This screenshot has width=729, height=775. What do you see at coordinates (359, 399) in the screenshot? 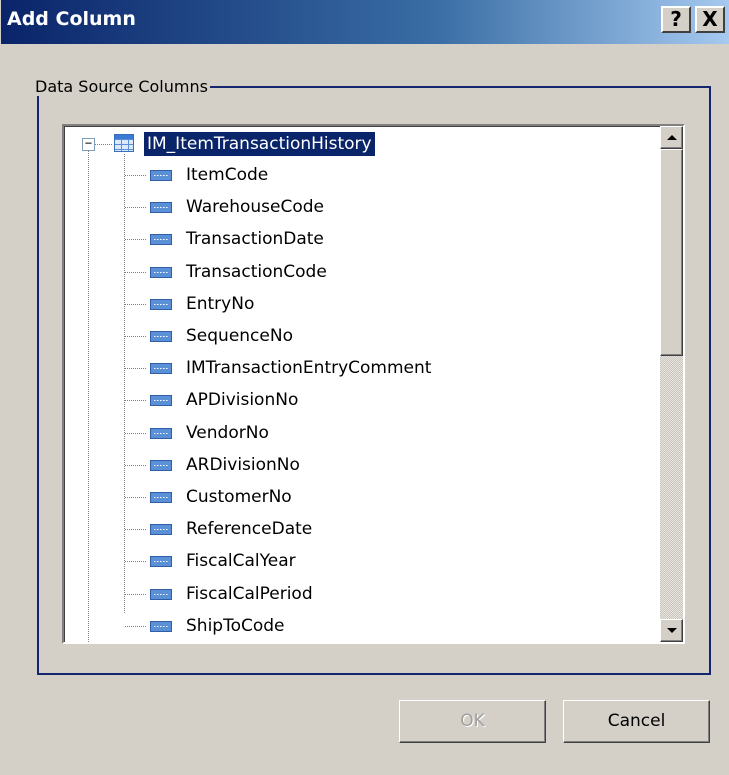
I see `tree-field-node: APDivisionNo` at bounding box center [359, 399].